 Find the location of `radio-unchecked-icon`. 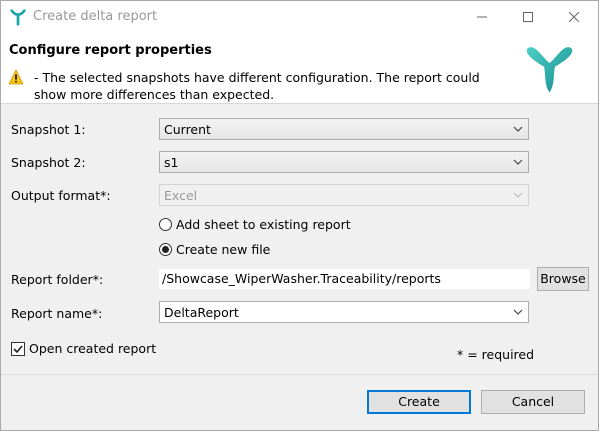

radio-unchecked-icon is located at coordinates (165, 224).